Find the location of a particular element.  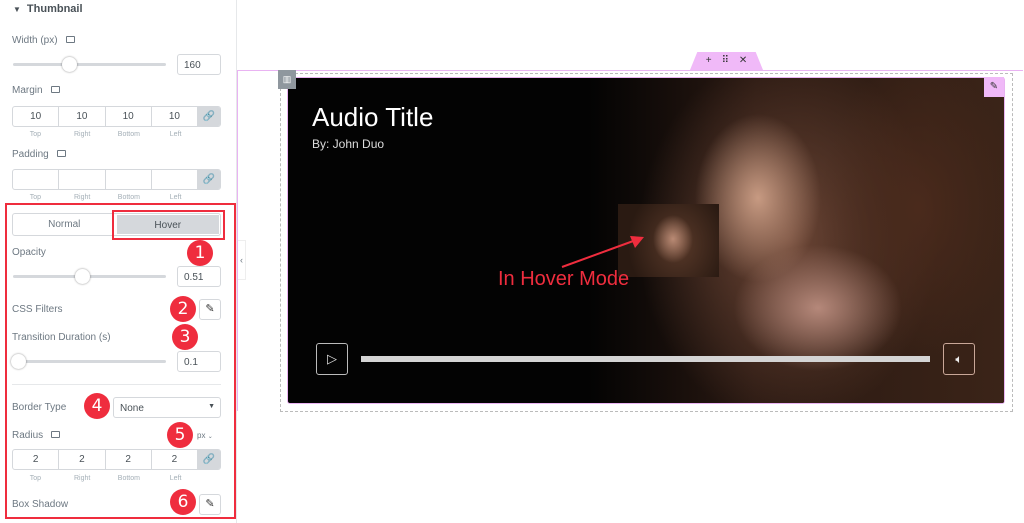

hover-tab-highlight is located at coordinates (168, 225).